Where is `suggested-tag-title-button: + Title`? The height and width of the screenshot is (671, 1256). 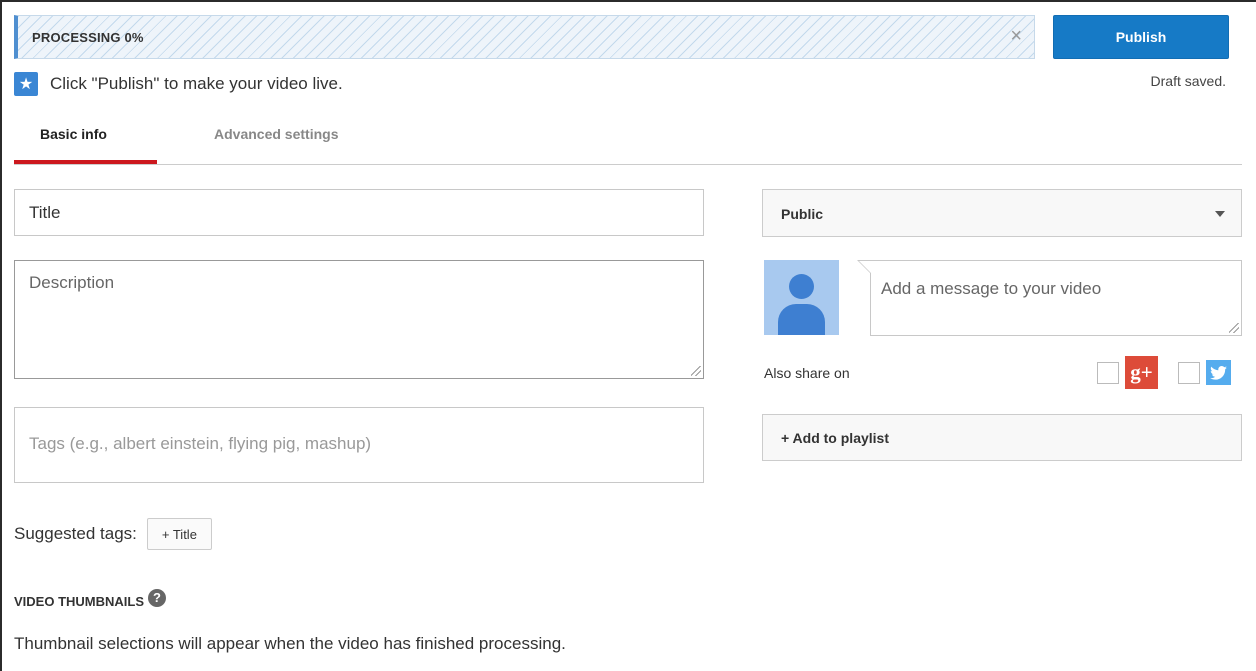
suggested-tag-title-button: + Title is located at coordinates (179, 534).